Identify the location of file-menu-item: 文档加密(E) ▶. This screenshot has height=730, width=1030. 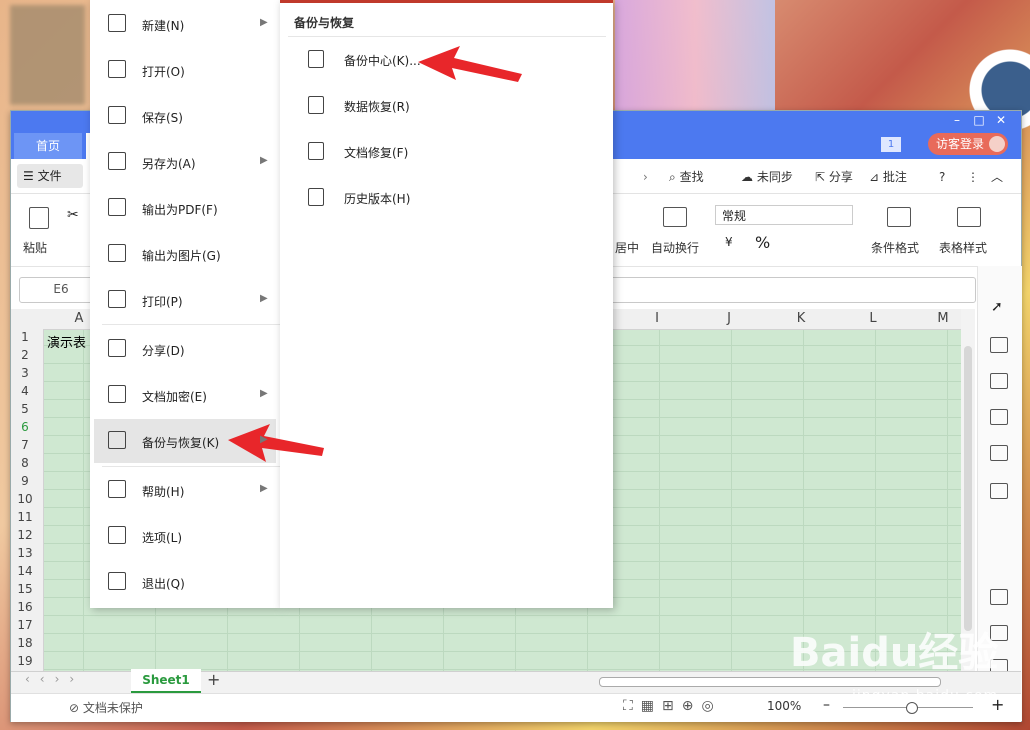
(185, 396).